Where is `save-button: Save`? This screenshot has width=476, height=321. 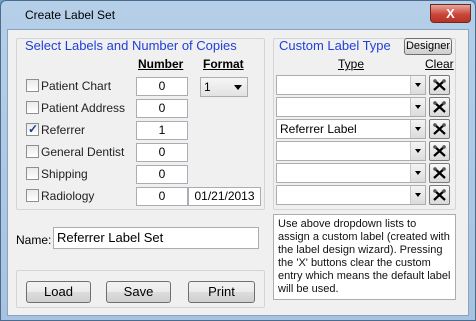
save-button: Save is located at coordinates (138, 292).